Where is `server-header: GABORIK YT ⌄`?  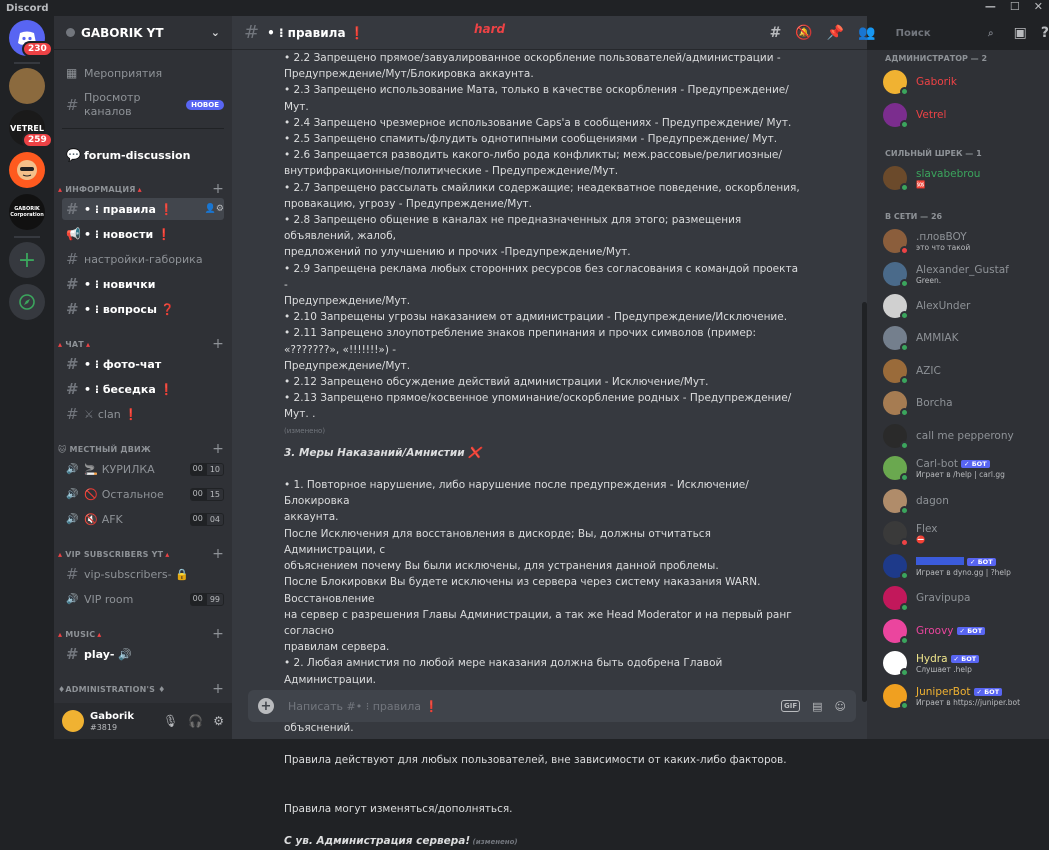 server-header: GABORIK YT ⌄ is located at coordinates (143, 33).